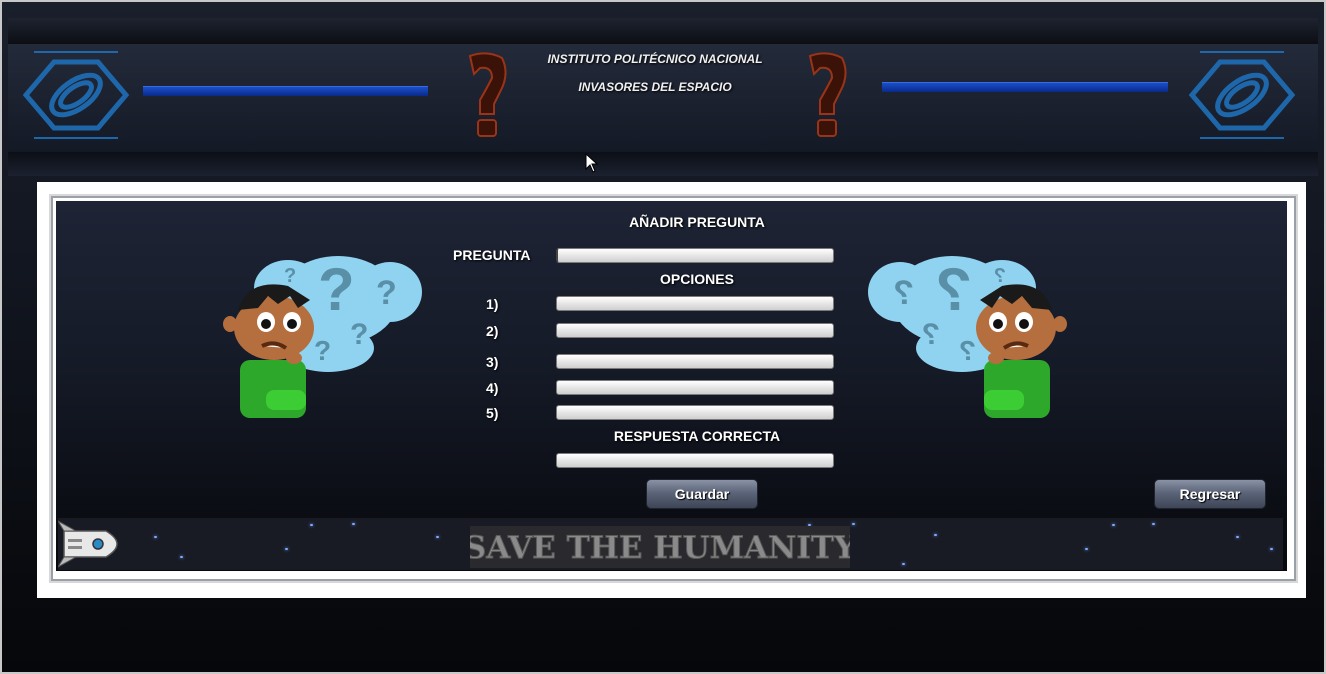 The width and height of the screenshot is (1326, 674). Describe the element at coordinates (697, 279) in the screenshot. I see `options-label: OPCIONES` at that location.